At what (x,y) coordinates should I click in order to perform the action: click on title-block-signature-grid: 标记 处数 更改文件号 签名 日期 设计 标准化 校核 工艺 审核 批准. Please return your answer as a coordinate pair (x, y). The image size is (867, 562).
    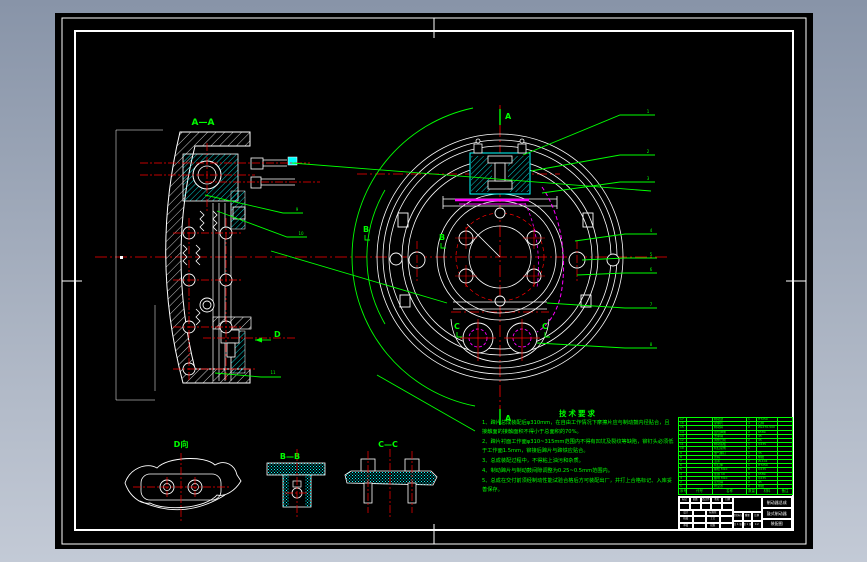
    Looking at the image, I should click on (706, 513).